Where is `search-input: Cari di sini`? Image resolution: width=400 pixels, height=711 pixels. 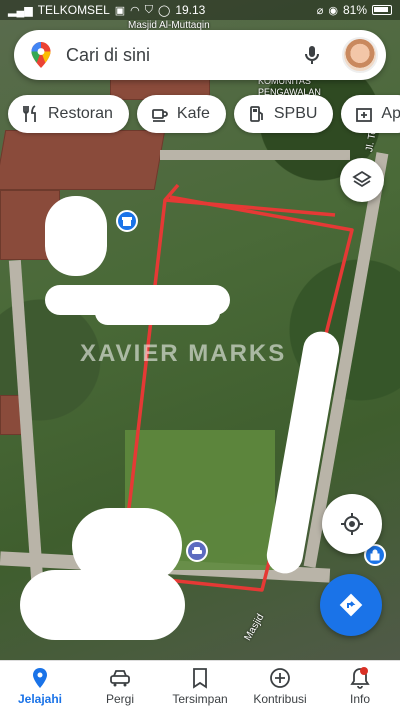
search-input: Cari di sini is located at coordinates (183, 55).